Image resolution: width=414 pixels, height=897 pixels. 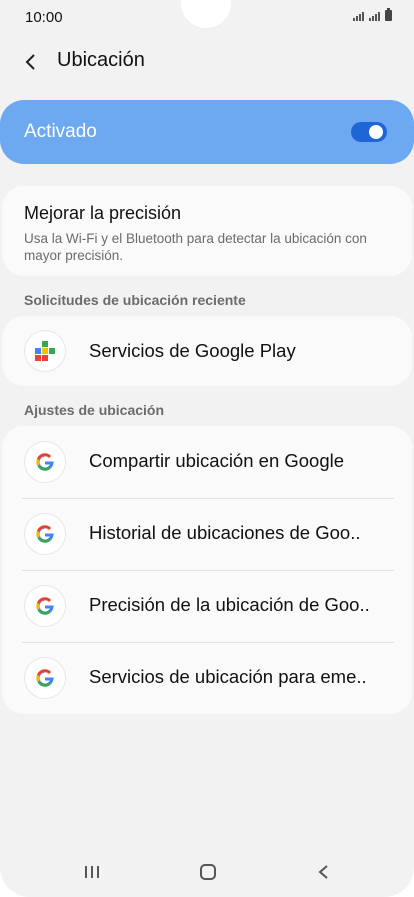 I want to click on chevron-left-icon, so click(x=30, y=62).